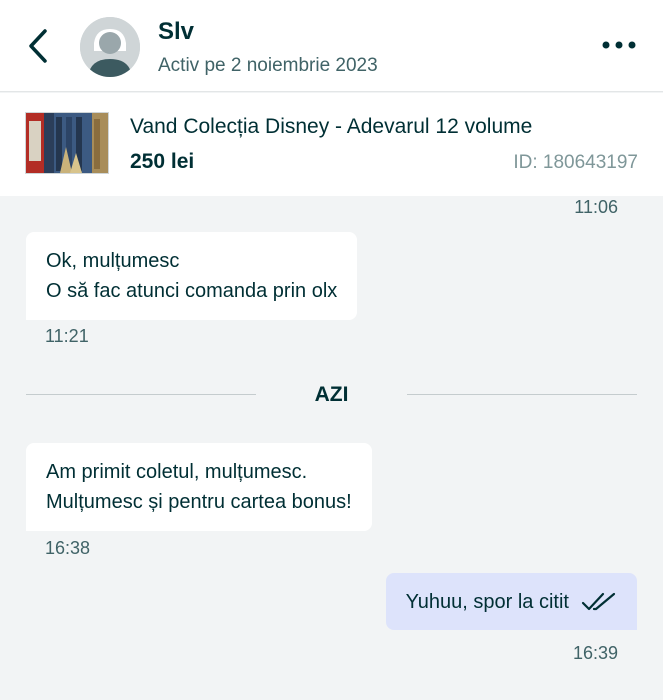 This screenshot has width=663, height=700. Describe the element at coordinates (268, 65) in the screenshot. I see `contact-status: Activ pe 2 noiembrie 2023` at that location.